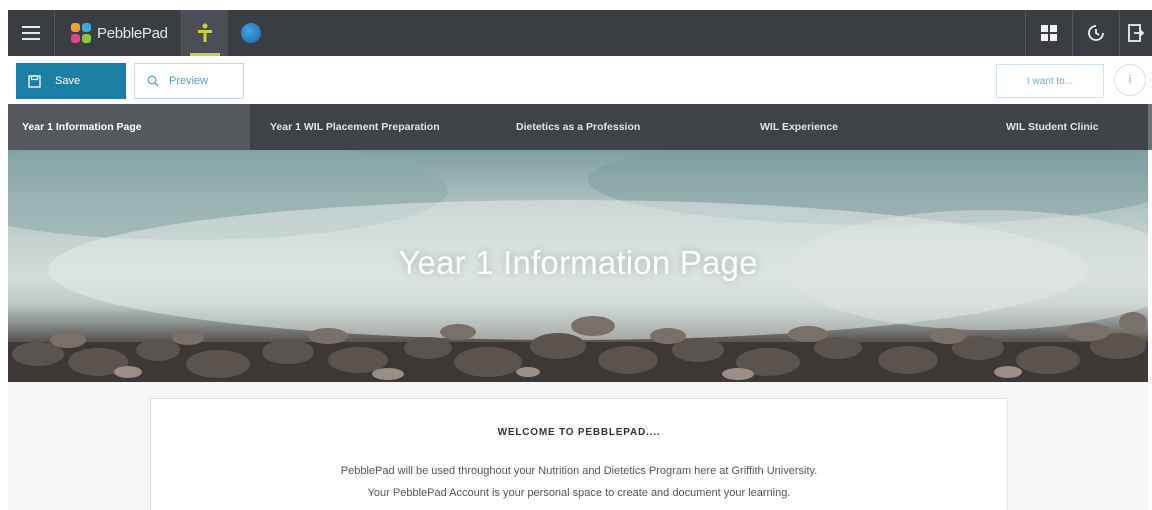 Image resolution: width=1152 pixels, height=510 pixels. Describe the element at coordinates (34, 81) in the screenshot. I see `save-icon` at that location.